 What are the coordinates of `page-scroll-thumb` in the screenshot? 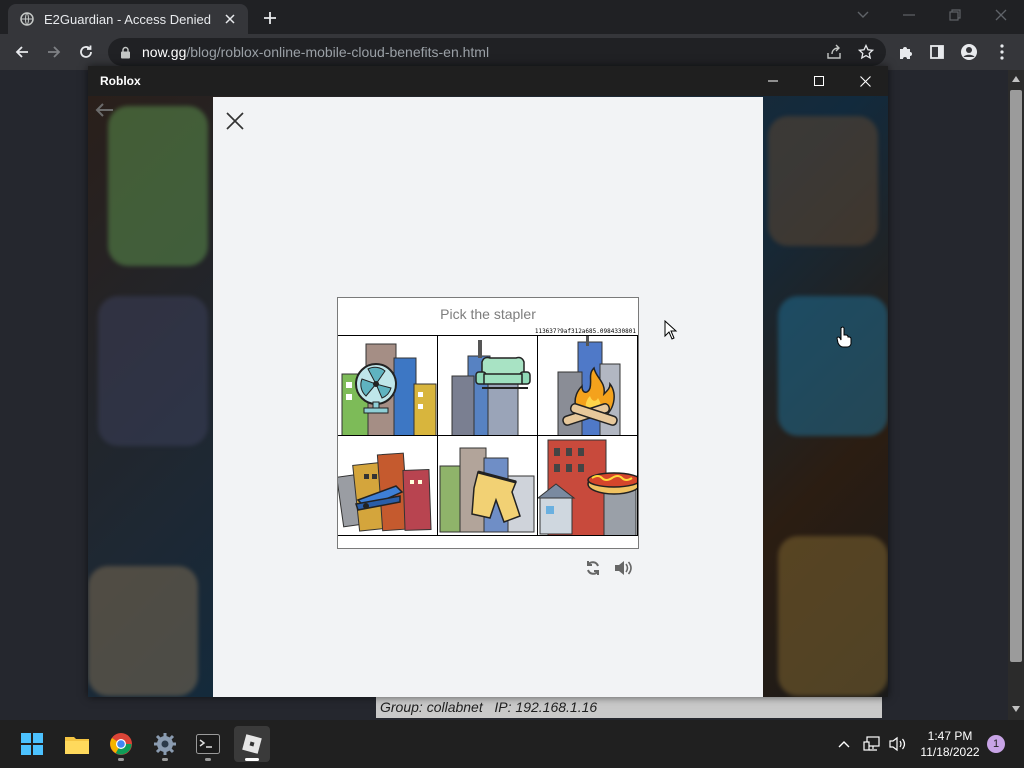 It's located at (1016, 376).